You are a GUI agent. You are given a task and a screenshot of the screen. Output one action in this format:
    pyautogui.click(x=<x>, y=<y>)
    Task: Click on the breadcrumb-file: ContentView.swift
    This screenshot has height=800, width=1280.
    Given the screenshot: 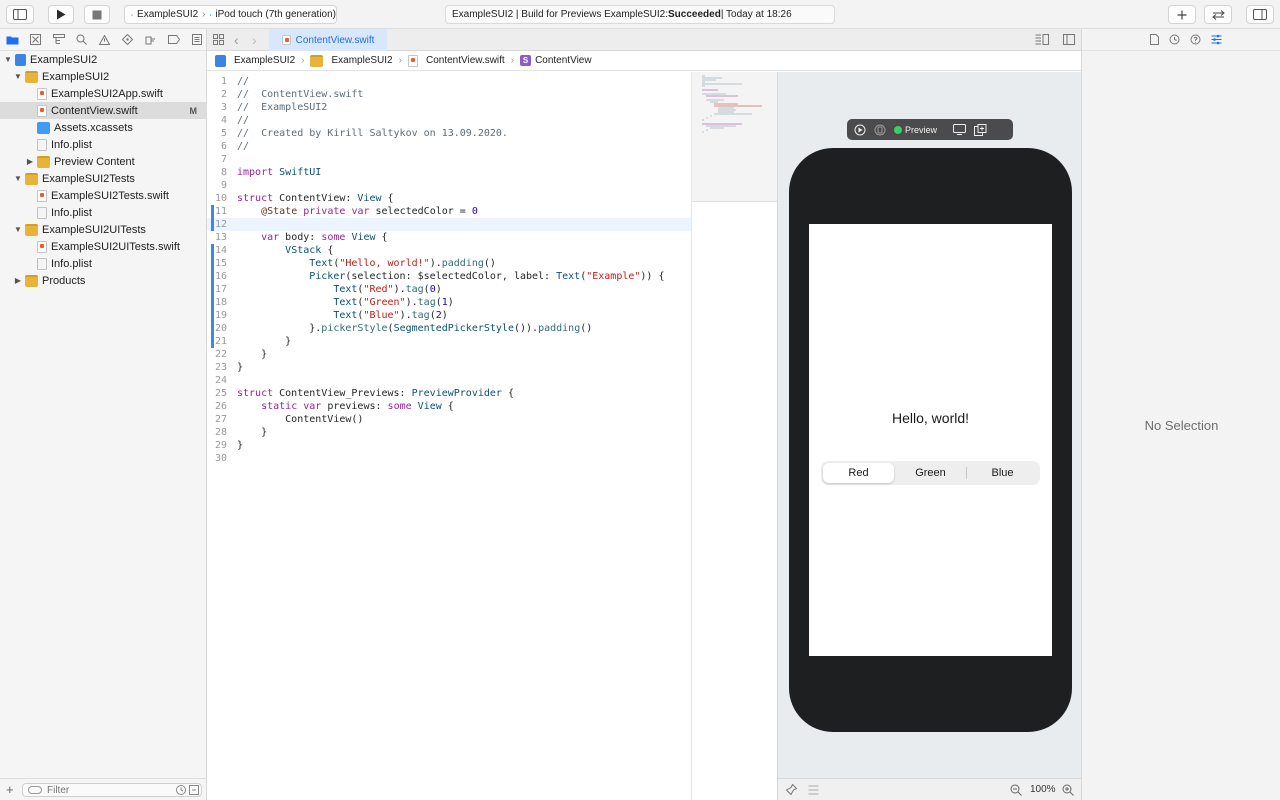 What is the action you would take?
    pyautogui.click(x=465, y=60)
    